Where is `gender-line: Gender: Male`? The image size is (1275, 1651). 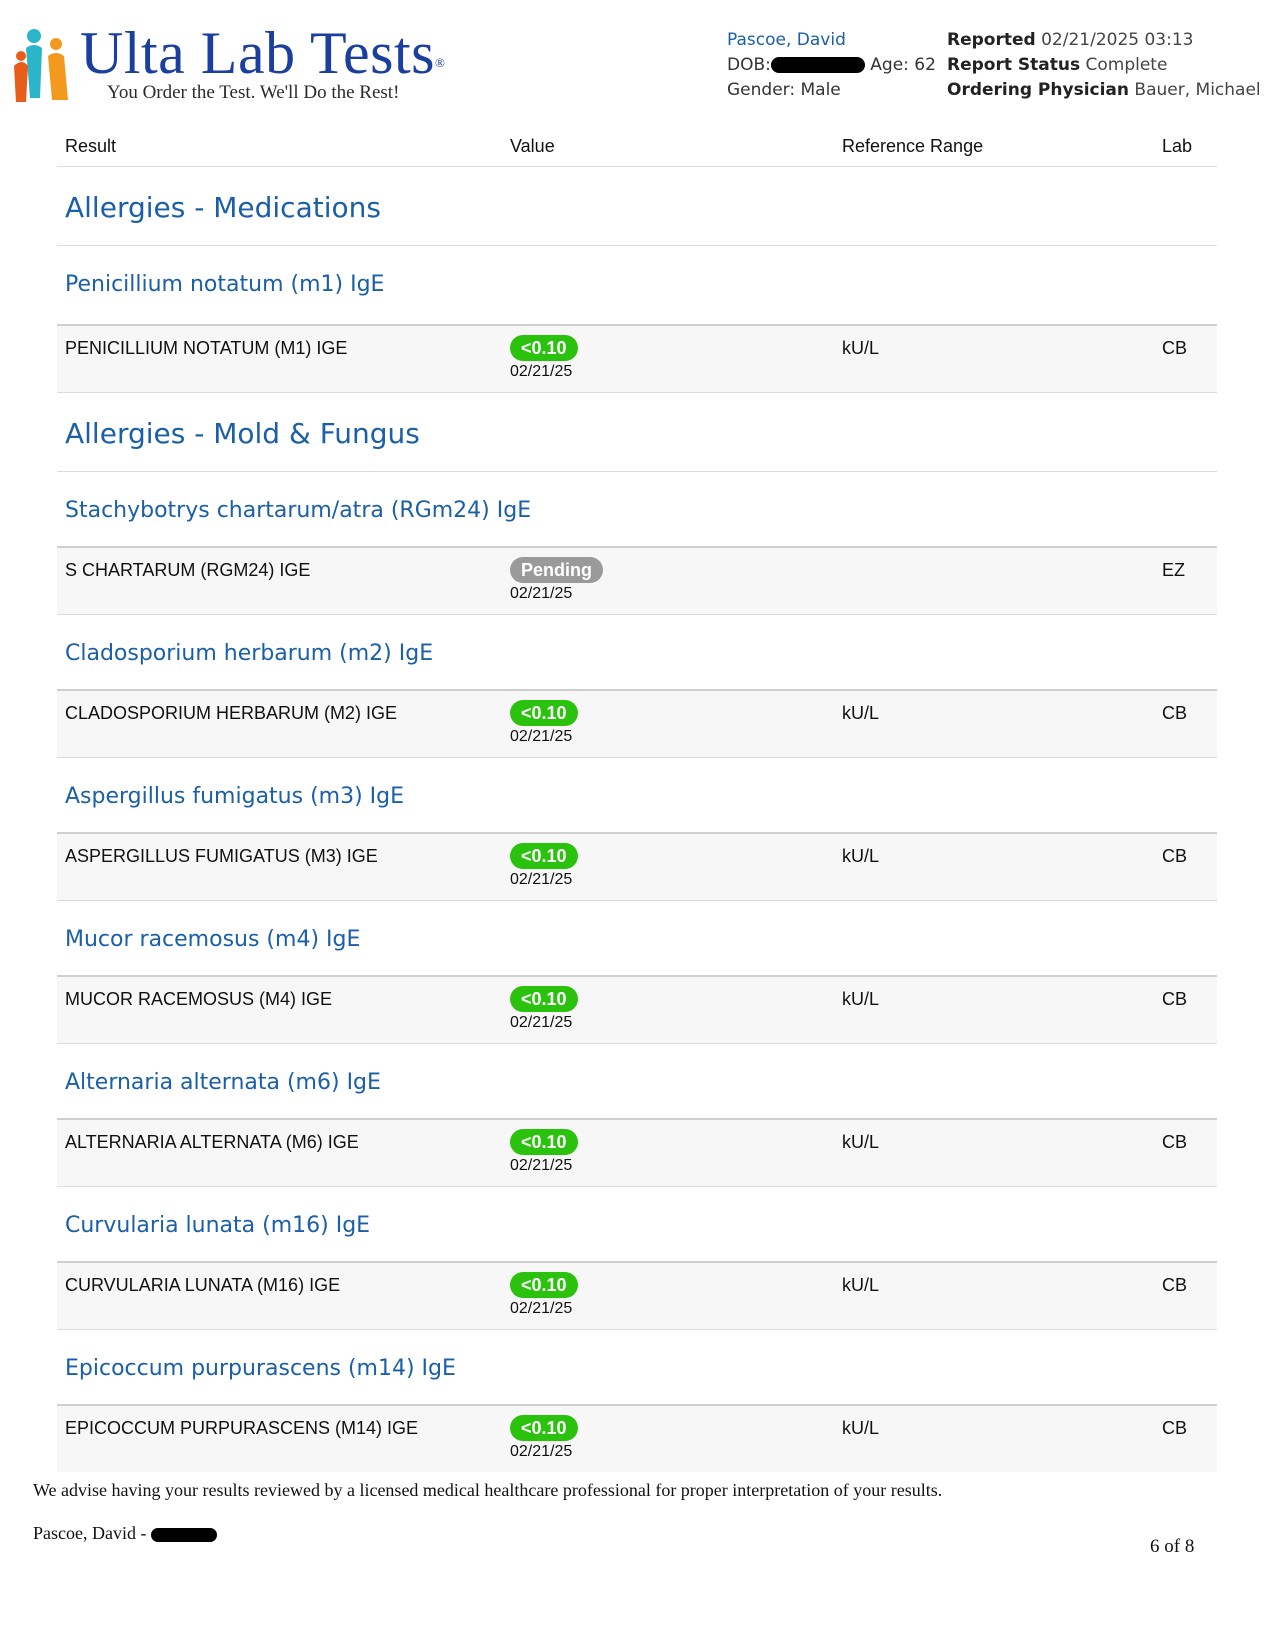
gender-line: Gender: Male is located at coordinates (831, 90).